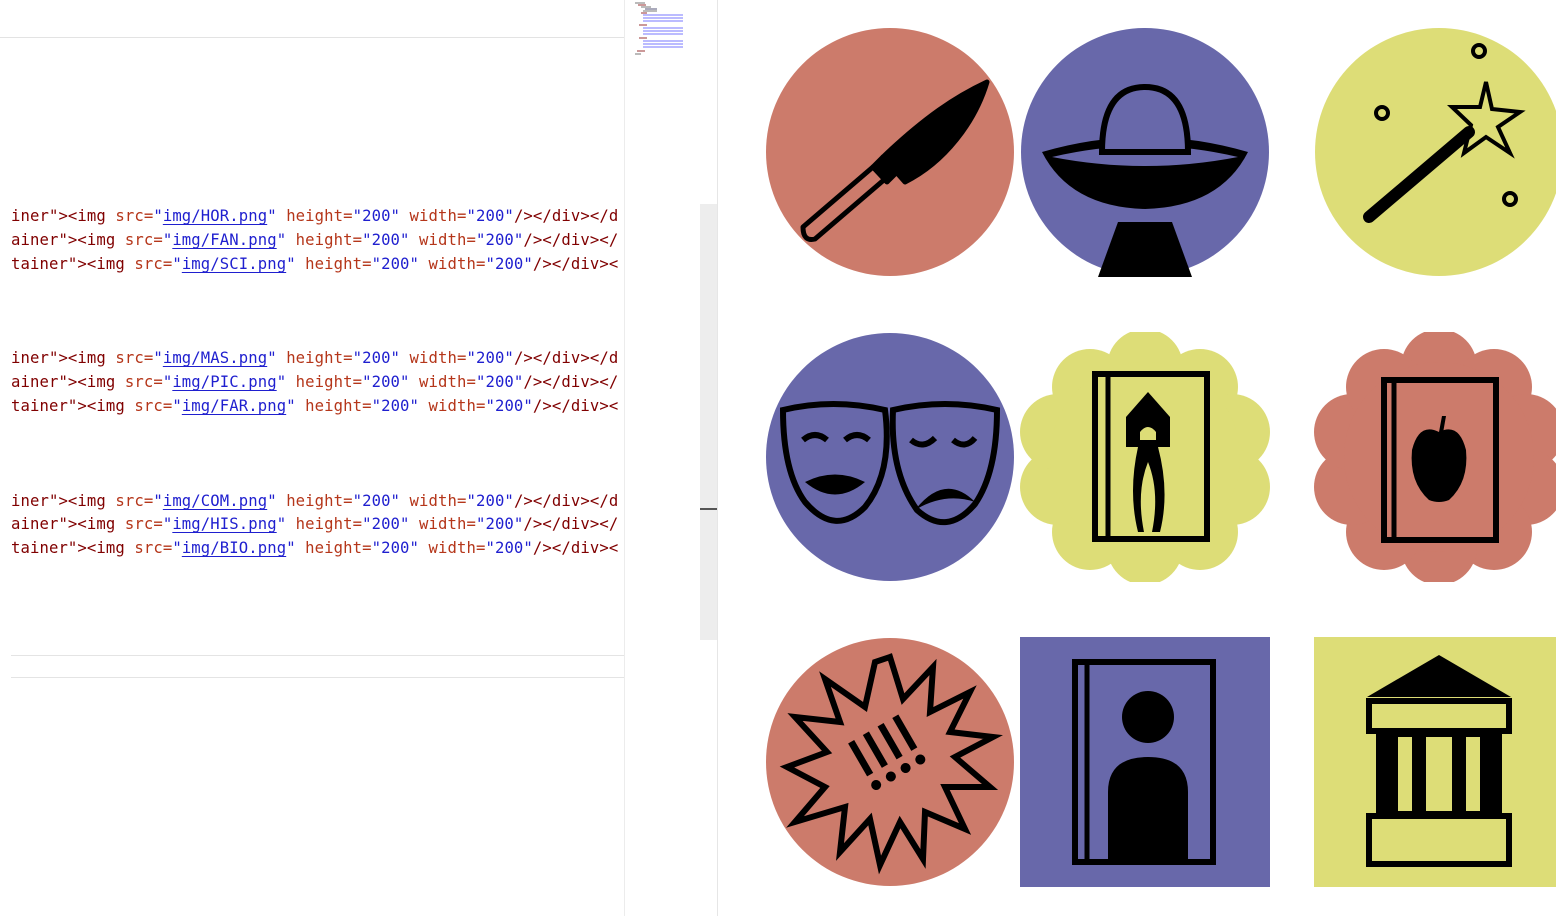 The height and width of the screenshot is (916, 1556). What do you see at coordinates (1145, 457) in the screenshot?
I see `fairytale-tower-book-icon` at bounding box center [1145, 457].